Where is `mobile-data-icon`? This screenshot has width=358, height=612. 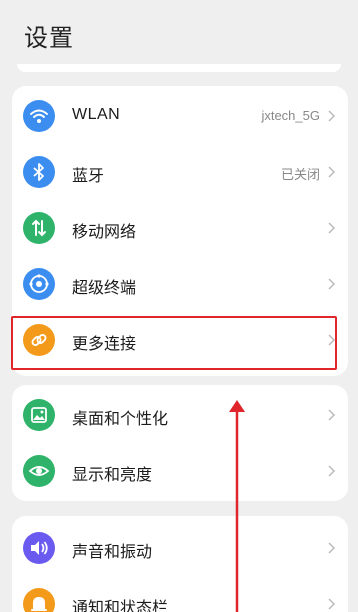
mobile-data-icon is located at coordinates (39, 228).